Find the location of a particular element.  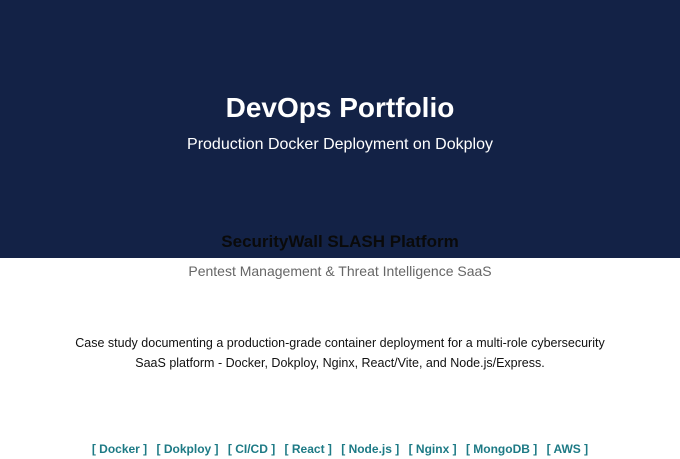

tag-react: [ React ] is located at coordinates (308, 449).